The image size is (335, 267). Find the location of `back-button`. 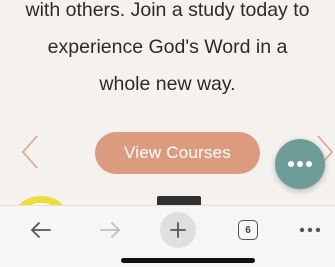

back-button is located at coordinates (41, 230).